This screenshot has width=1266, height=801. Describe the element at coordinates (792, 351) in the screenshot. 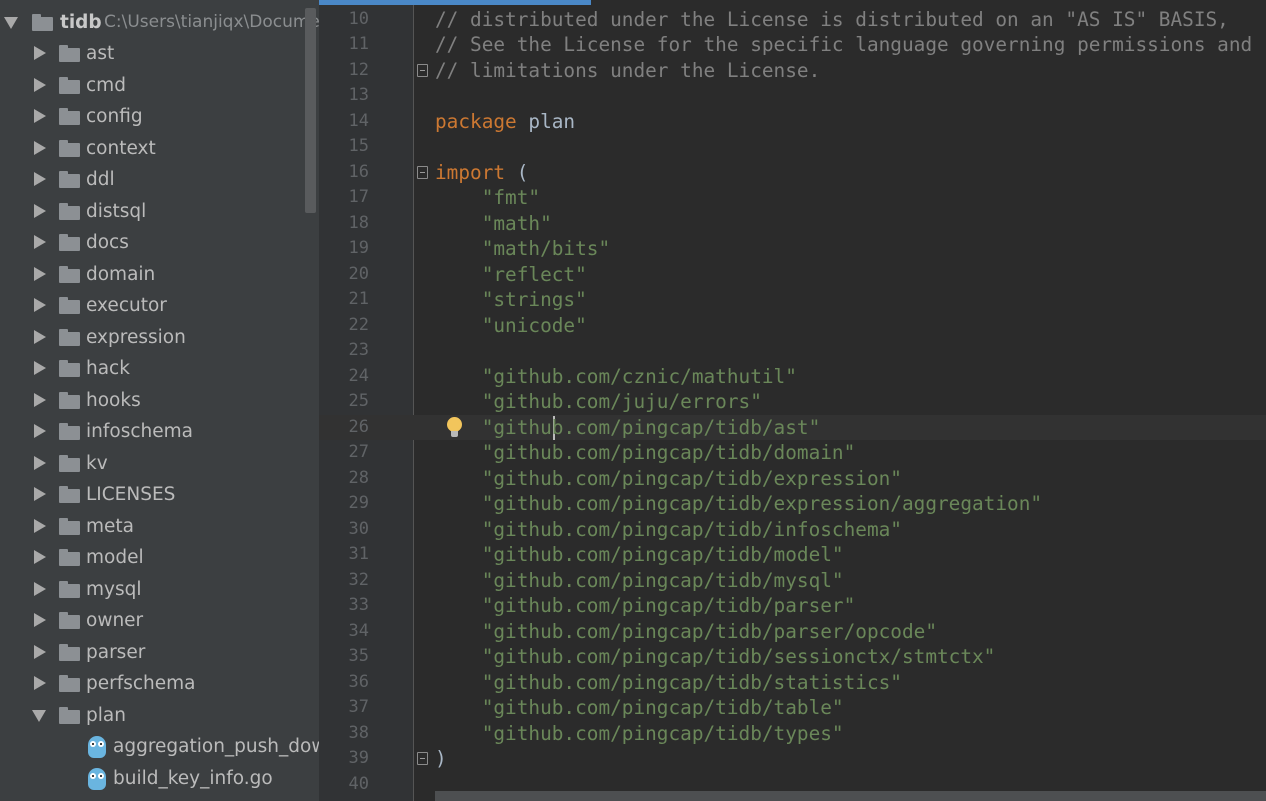

I see `code-line: 23` at that location.